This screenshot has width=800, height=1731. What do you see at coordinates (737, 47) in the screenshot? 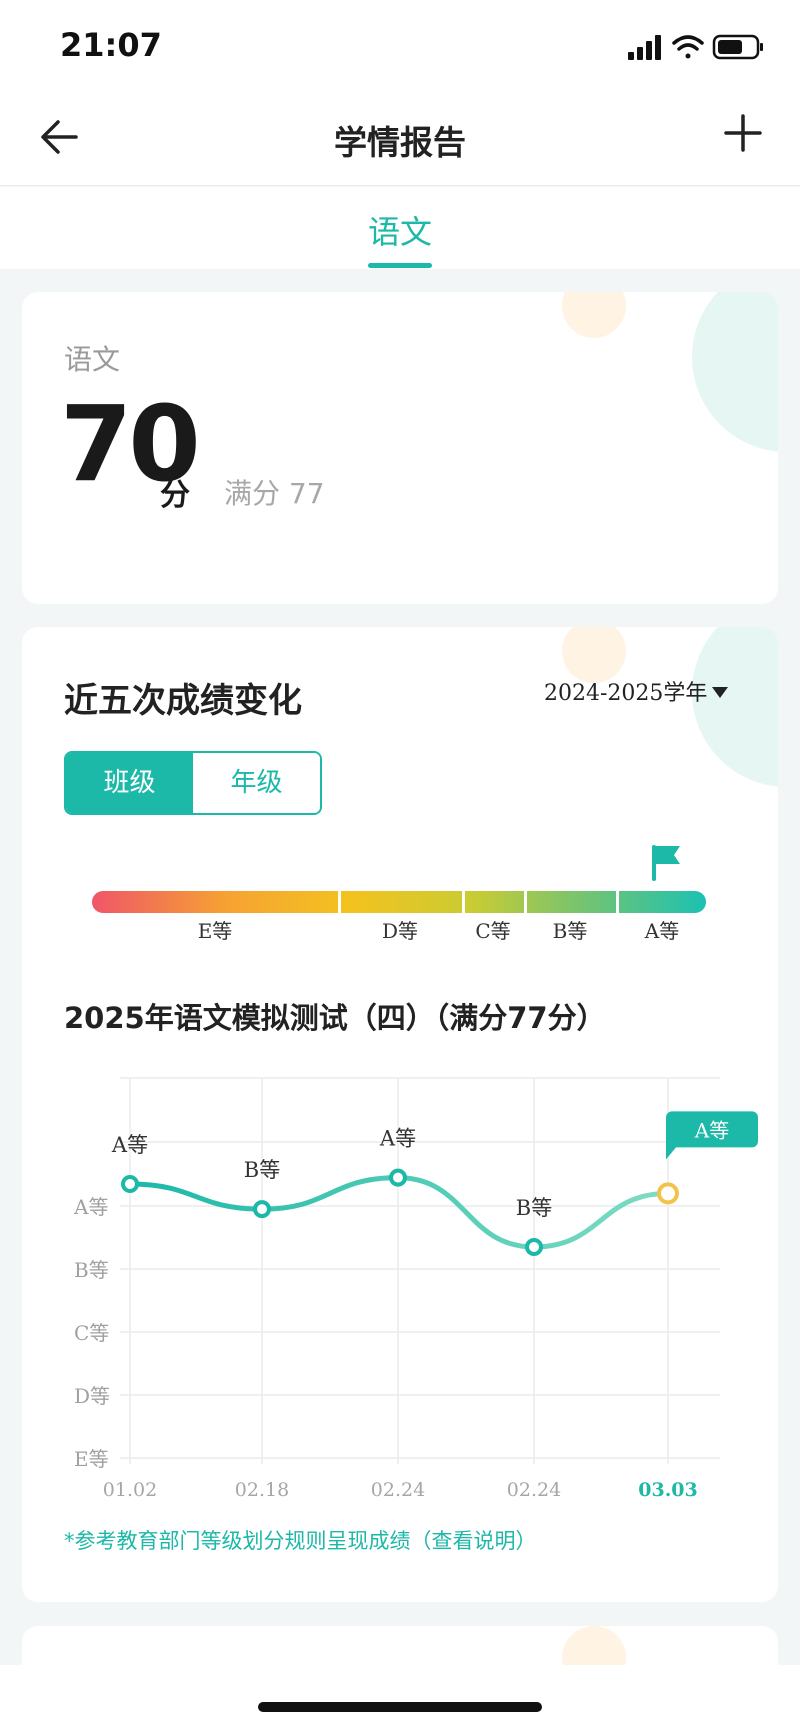
I see `battery-icon` at bounding box center [737, 47].